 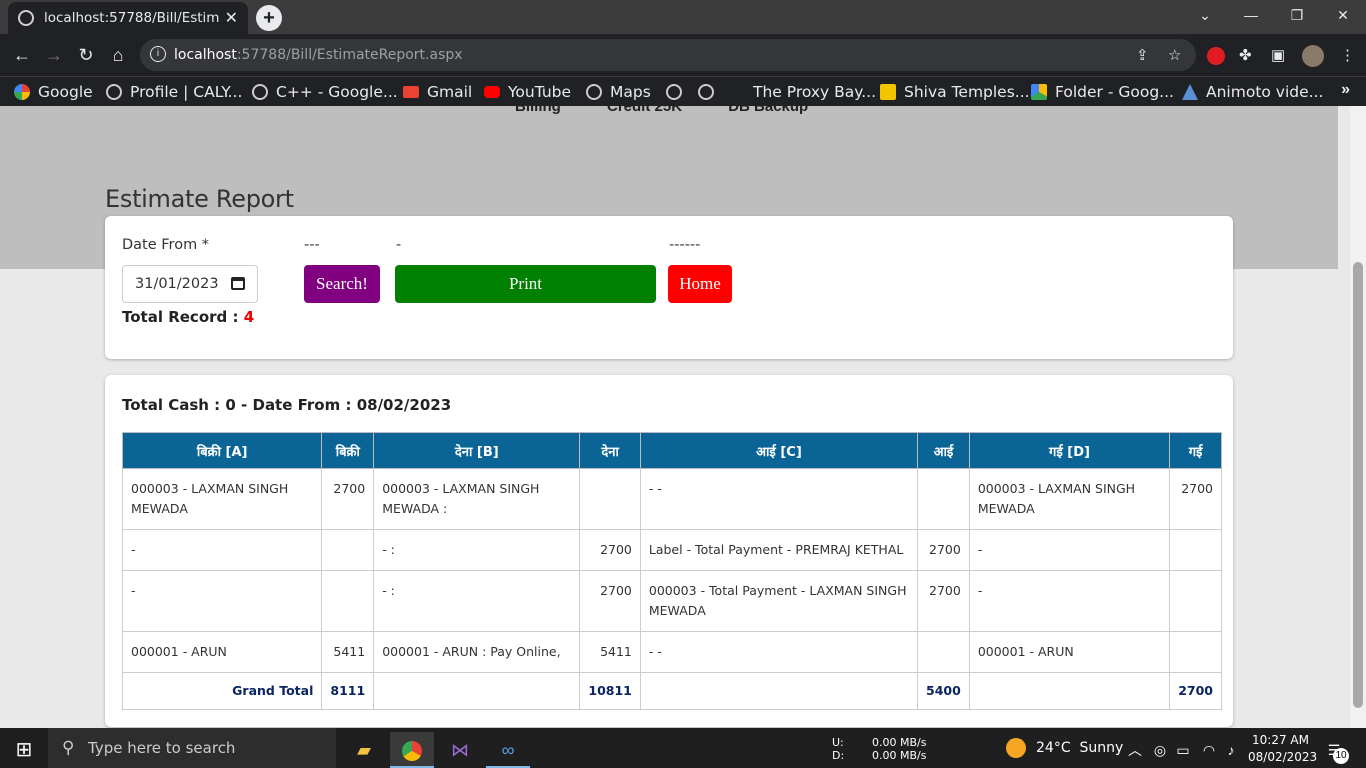 I want to click on menu-billing: Billing, so click(x=538, y=110).